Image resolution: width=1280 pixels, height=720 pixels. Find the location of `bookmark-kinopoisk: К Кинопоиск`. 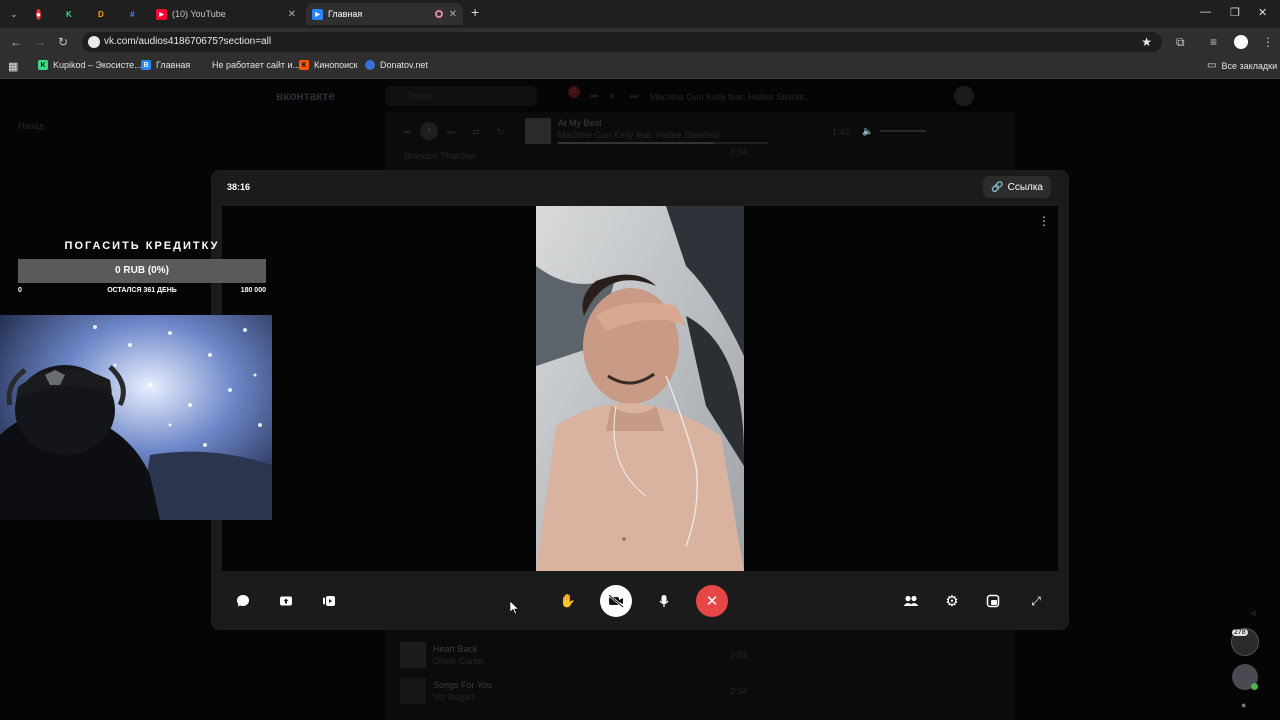

bookmark-kinopoisk: К Кинопоиск is located at coordinates (328, 65).